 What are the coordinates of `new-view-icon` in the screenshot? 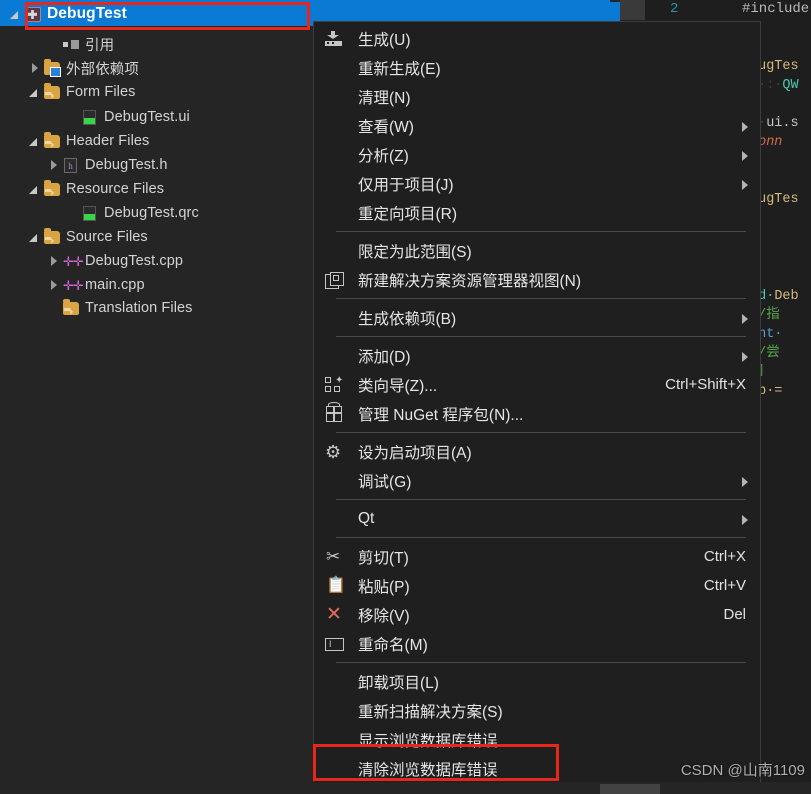 It's located at (334, 279).